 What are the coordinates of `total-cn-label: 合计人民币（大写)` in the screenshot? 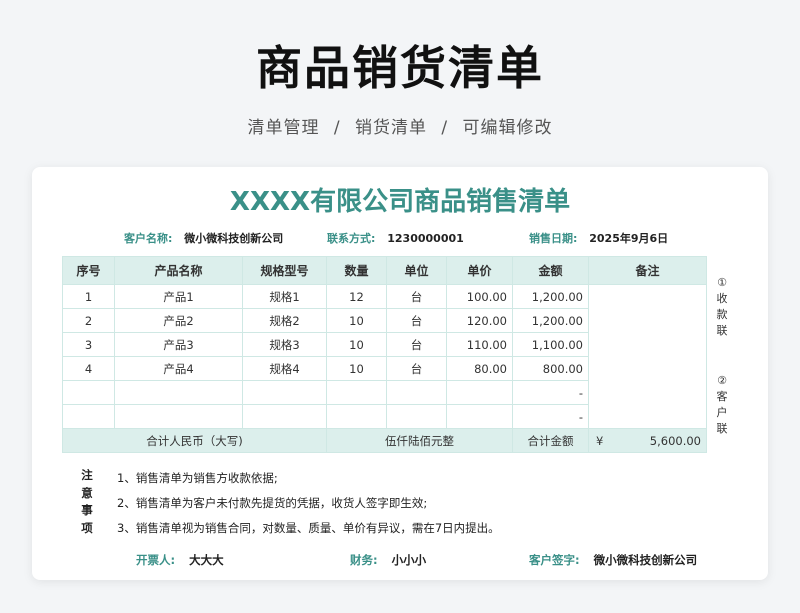 It's located at (194, 440).